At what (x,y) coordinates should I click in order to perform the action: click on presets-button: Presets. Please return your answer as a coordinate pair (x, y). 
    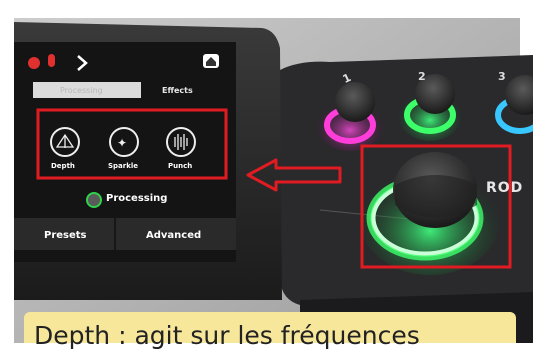
    Looking at the image, I should click on (65, 235).